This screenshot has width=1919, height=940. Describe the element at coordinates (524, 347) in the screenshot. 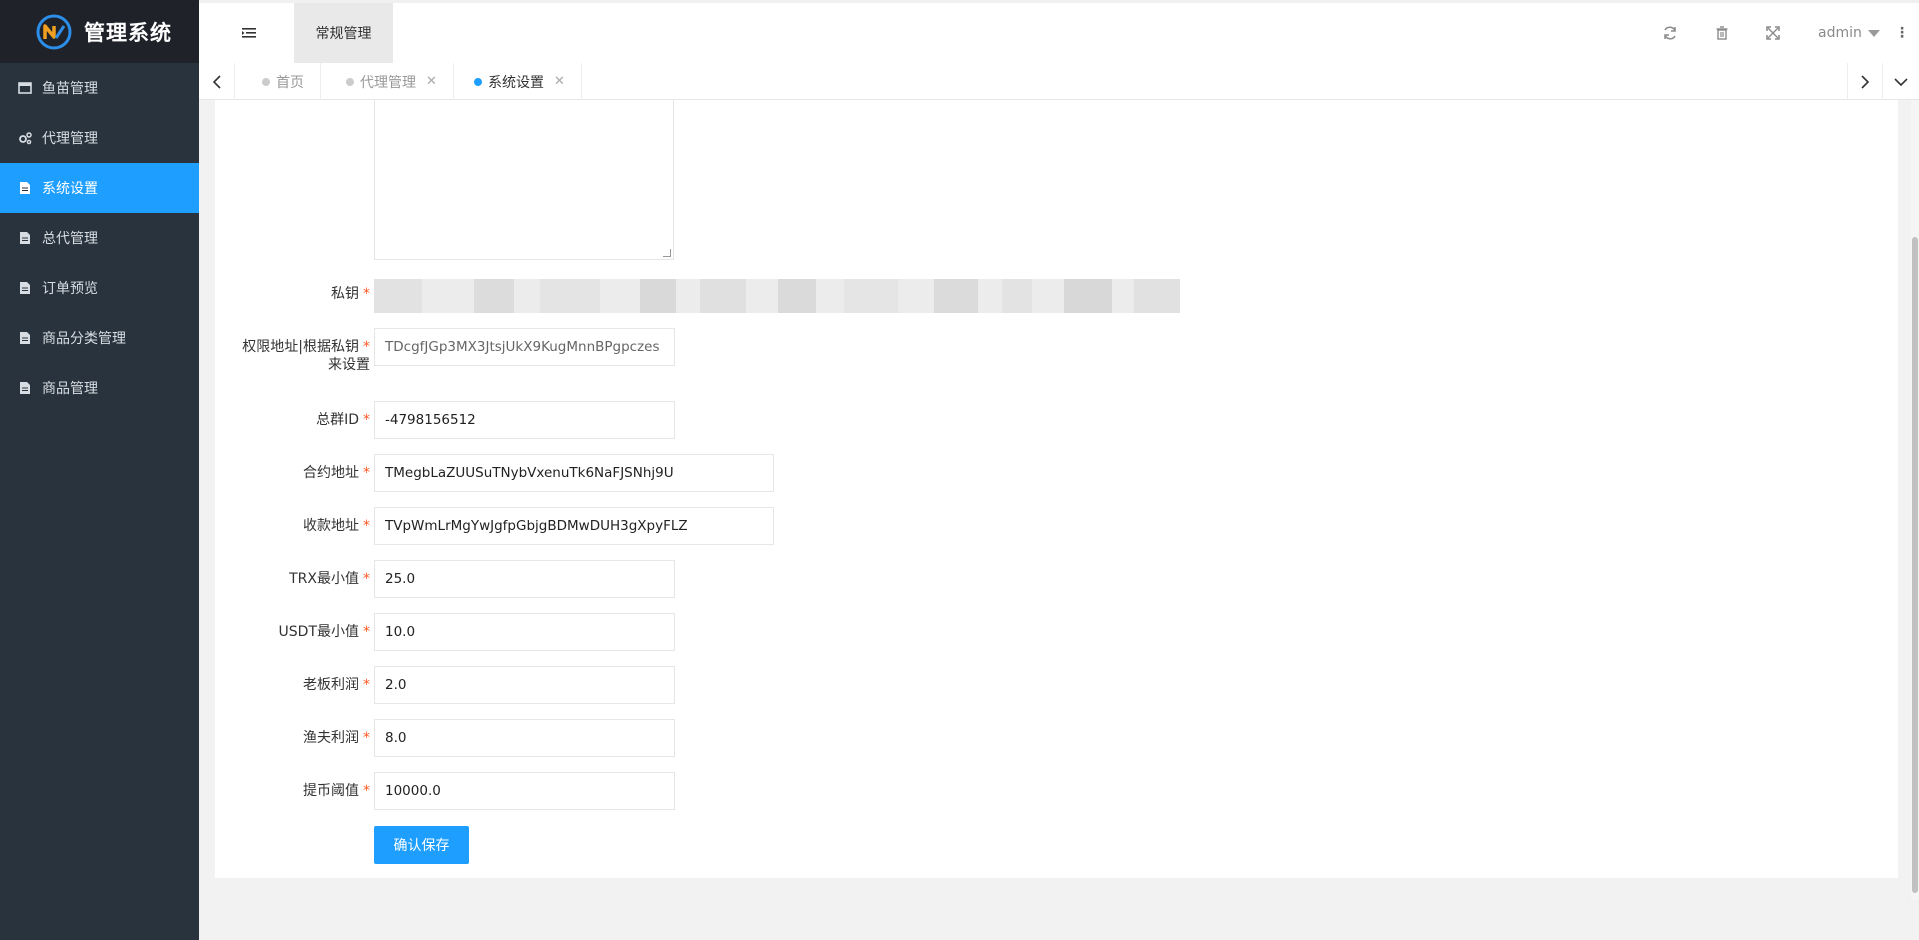

I see `auth-address-field: TDcgfJGp3MX3JtsjUkX9KugMnnBPgpczes` at that location.